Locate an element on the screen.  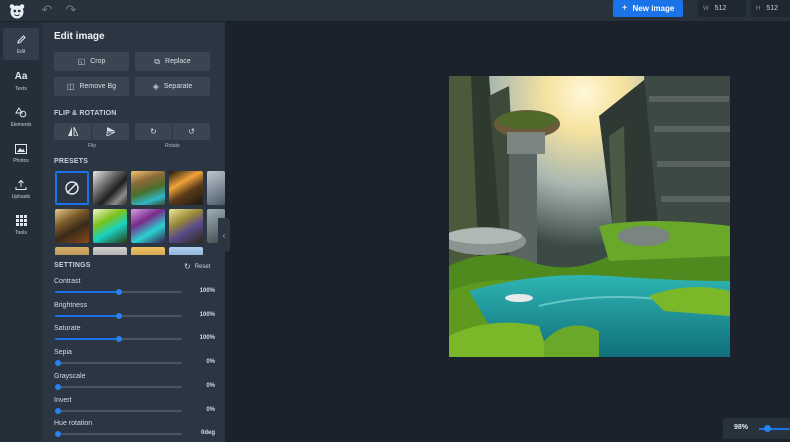
saturate-label: Saturate is located at coordinates (67, 329).